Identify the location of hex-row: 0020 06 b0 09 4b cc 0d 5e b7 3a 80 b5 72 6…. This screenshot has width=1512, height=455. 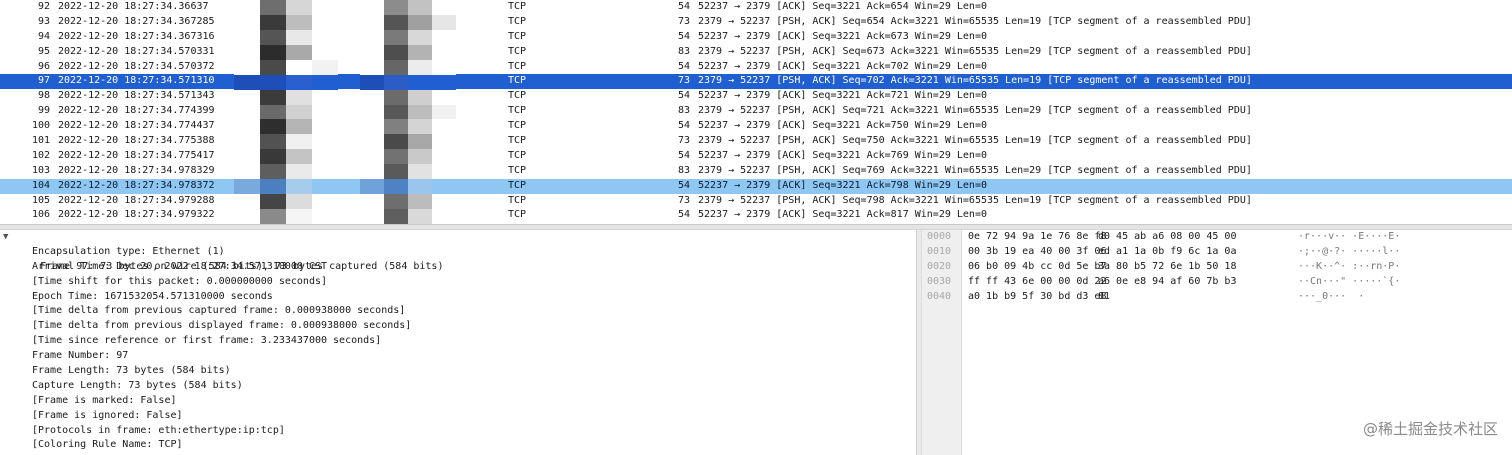
(1217, 267).